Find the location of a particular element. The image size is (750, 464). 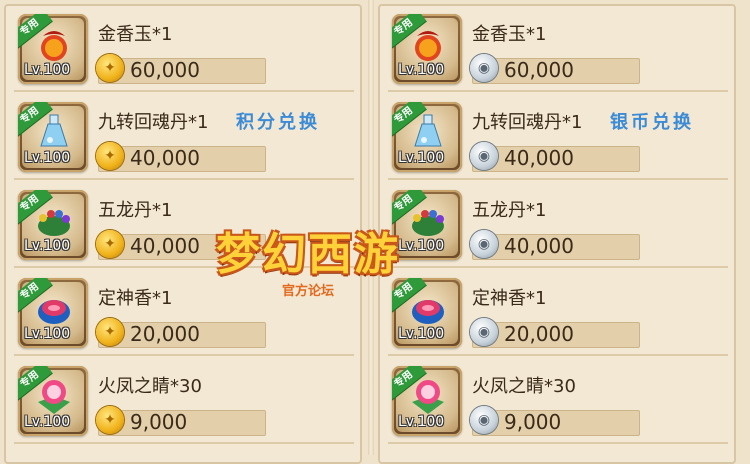

shop-item-row: 专用 Lv.100 火凤之睛*30 ✦ 9,000 is located at coordinates (184, 402).